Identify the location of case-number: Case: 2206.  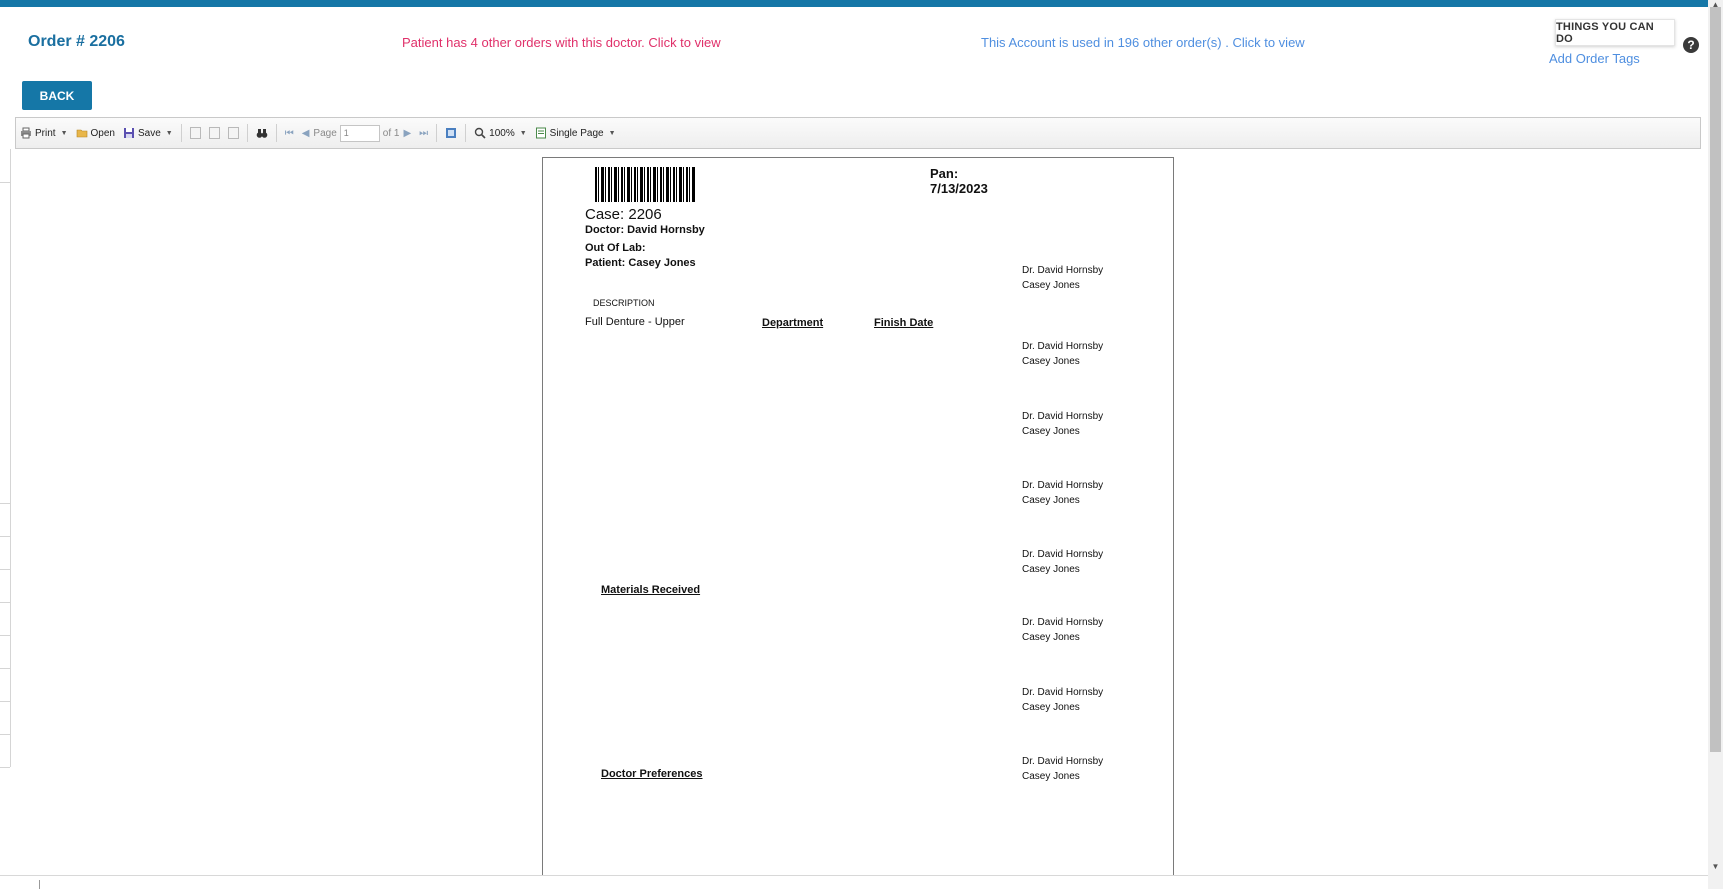
(623, 214).